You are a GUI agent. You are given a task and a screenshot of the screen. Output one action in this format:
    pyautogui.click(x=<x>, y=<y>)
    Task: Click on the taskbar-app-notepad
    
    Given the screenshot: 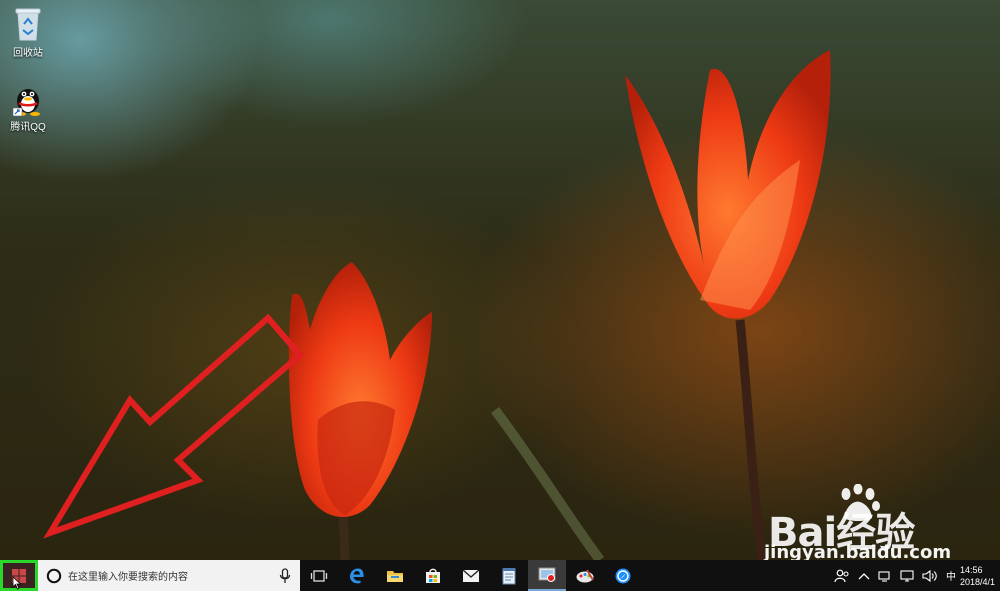 What is the action you would take?
    pyautogui.click(x=509, y=575)
    